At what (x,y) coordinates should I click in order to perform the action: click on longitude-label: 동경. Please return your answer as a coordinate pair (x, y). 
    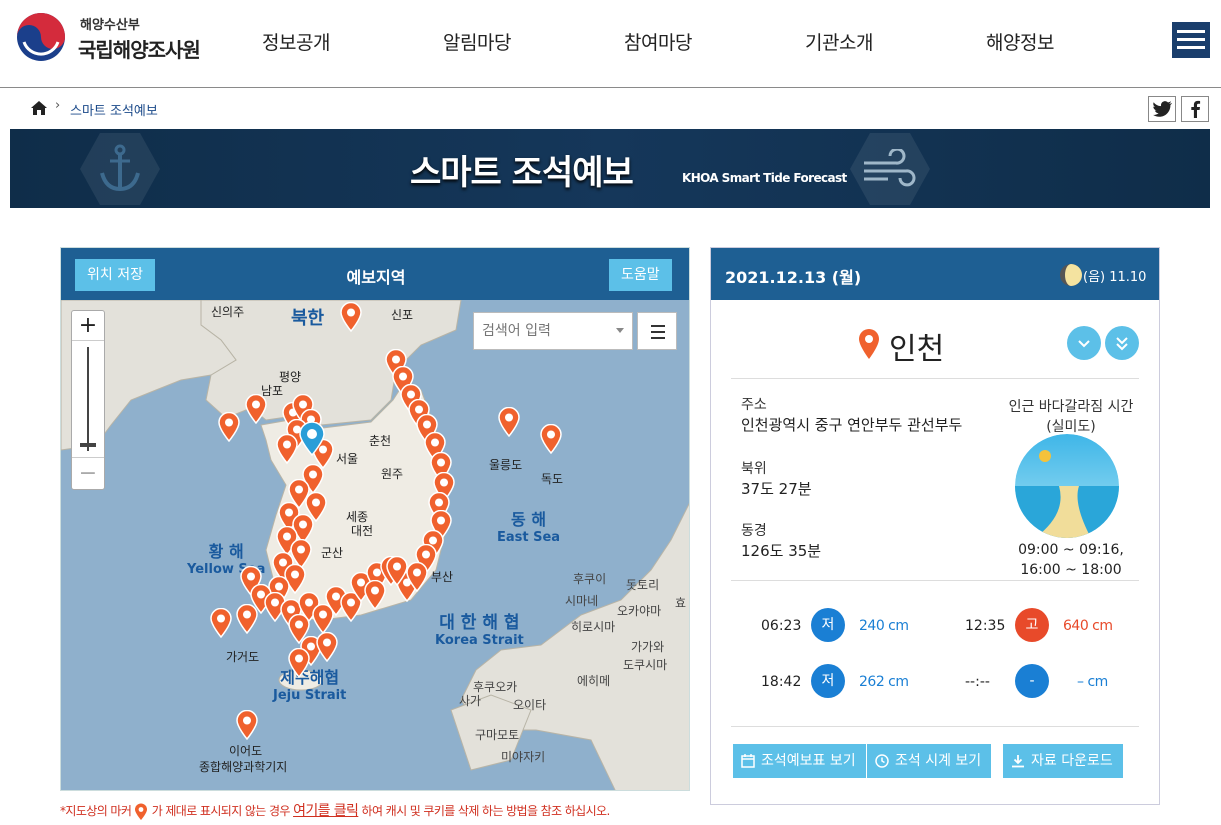
    Looking at the image, I should click on (754, 531).